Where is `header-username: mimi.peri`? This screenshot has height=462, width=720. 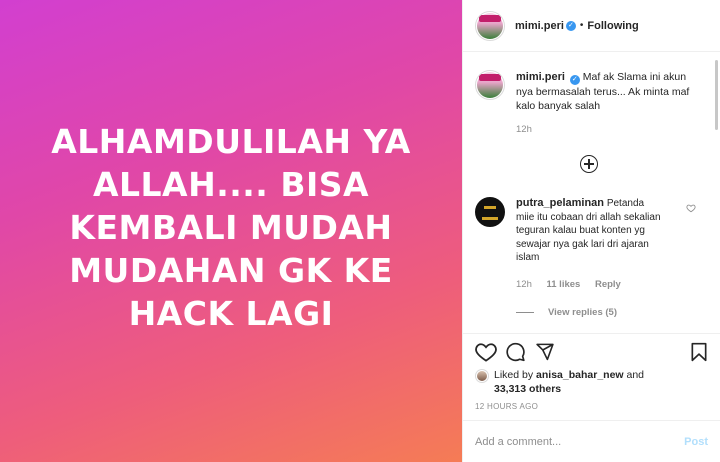
header-username: mimi.peri is located at coordinates (539, 26).